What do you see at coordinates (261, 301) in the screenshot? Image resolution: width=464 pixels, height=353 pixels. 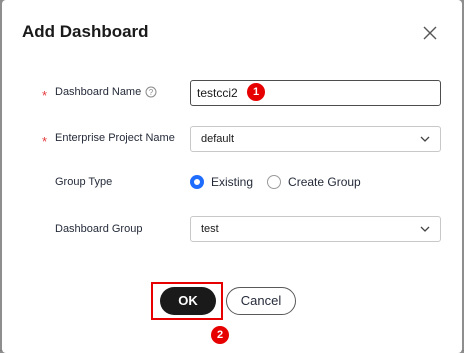 I see `cancel-button: Cancel` at bounding box center [261, 301].